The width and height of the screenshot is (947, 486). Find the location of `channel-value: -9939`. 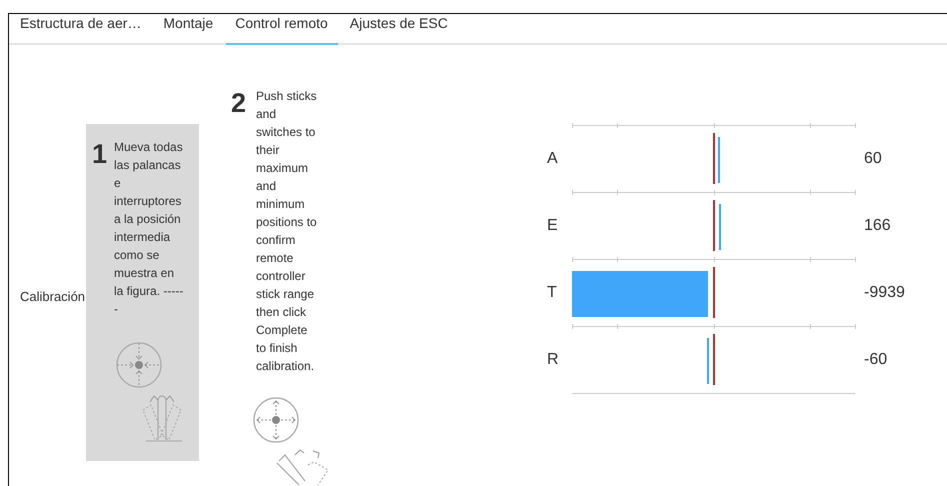

channel-value: -9939 is located at coordinates (884, 293).